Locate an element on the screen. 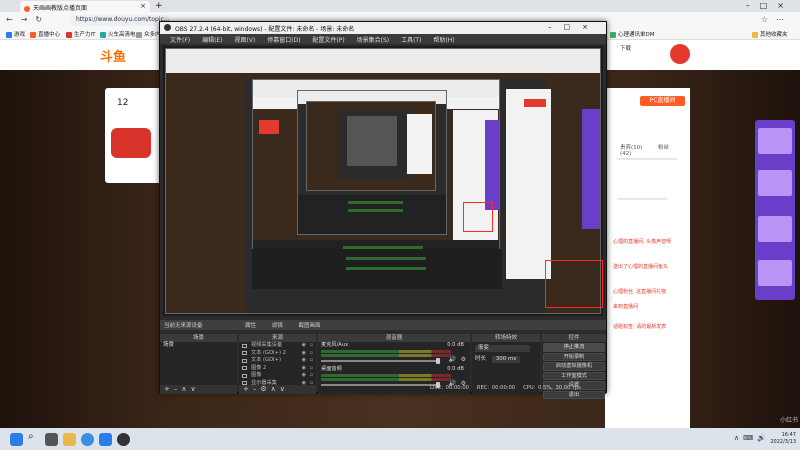 The width and height of the screenshot is (800, 450). menu-scene-collection: 场景集合(S) is located at coordinates (373, 39).